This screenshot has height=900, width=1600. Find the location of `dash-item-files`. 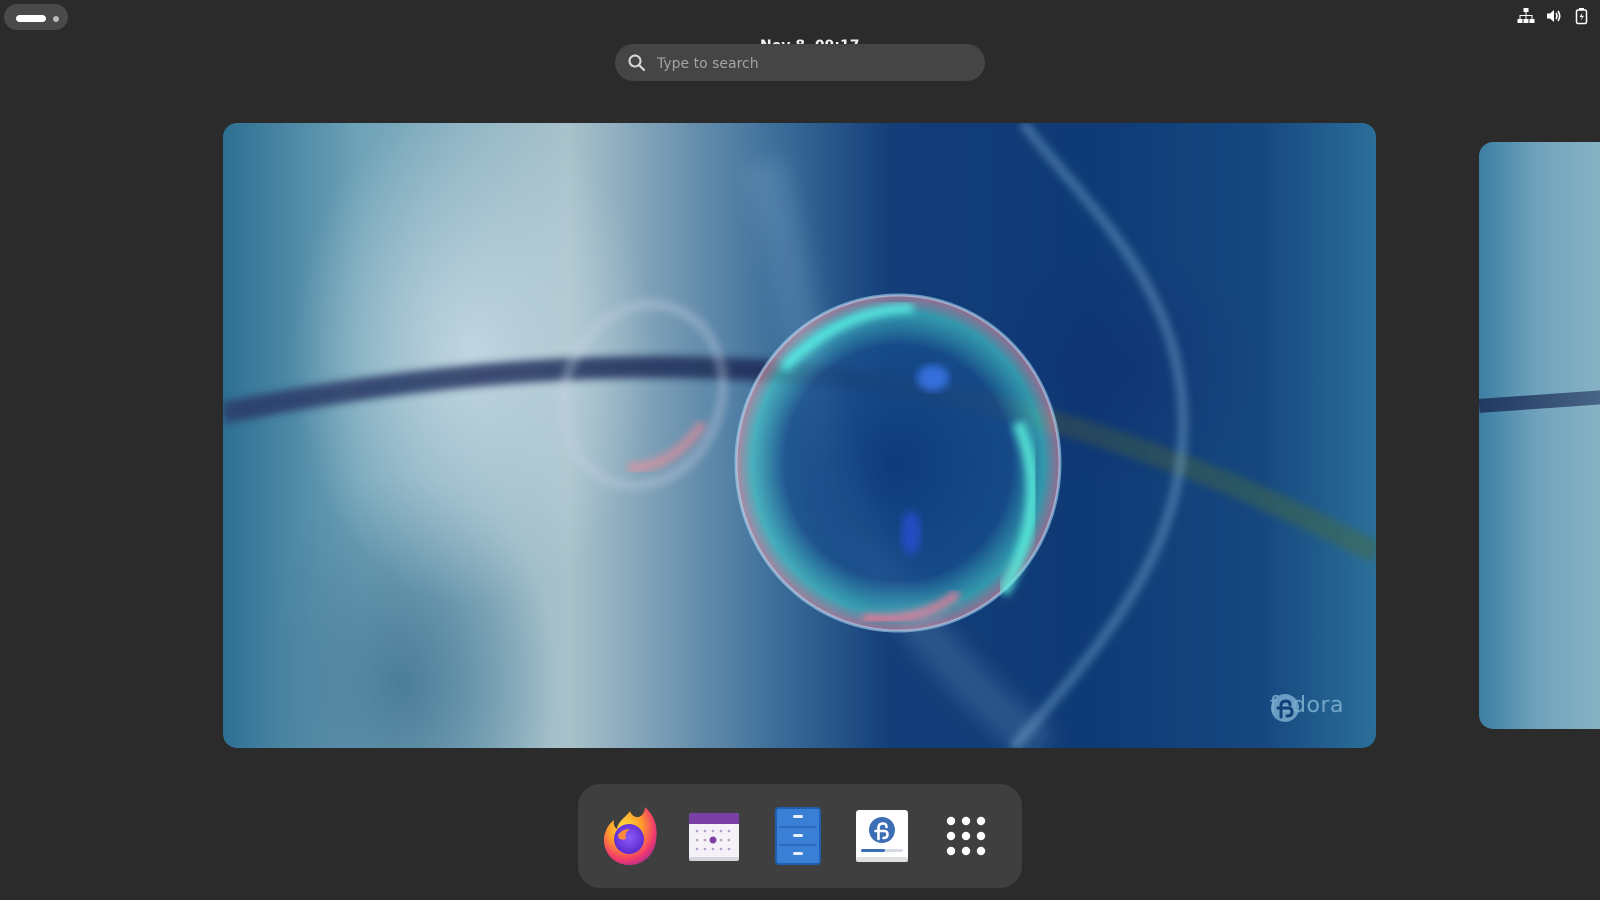

dash-item-files is located at coordinates (798, 836).